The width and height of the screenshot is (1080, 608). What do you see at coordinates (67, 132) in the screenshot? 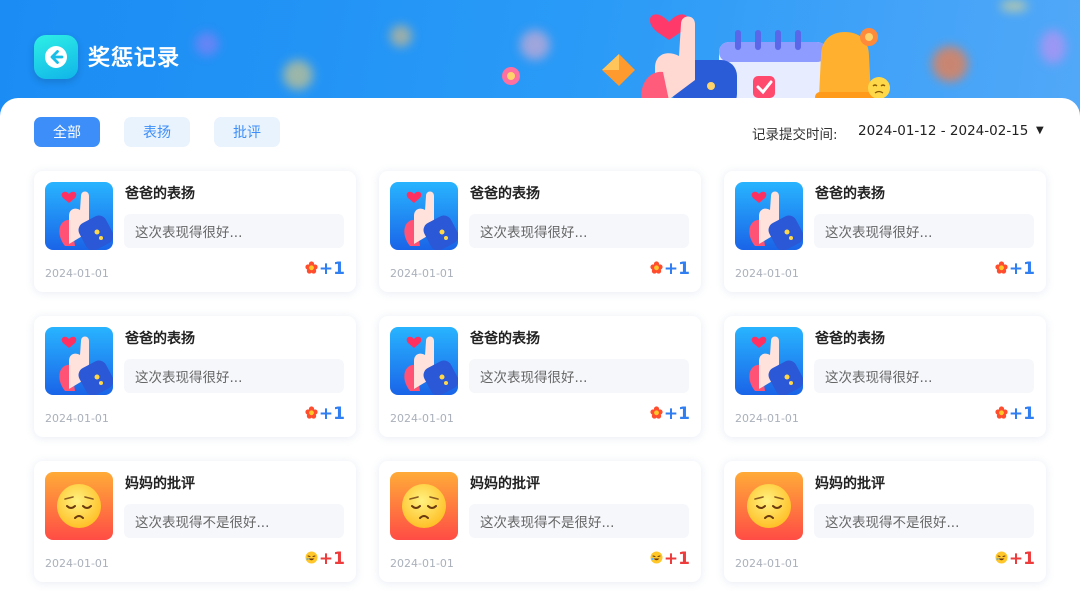
I see `tab-all: 全部` at bounding box center [67, 132].